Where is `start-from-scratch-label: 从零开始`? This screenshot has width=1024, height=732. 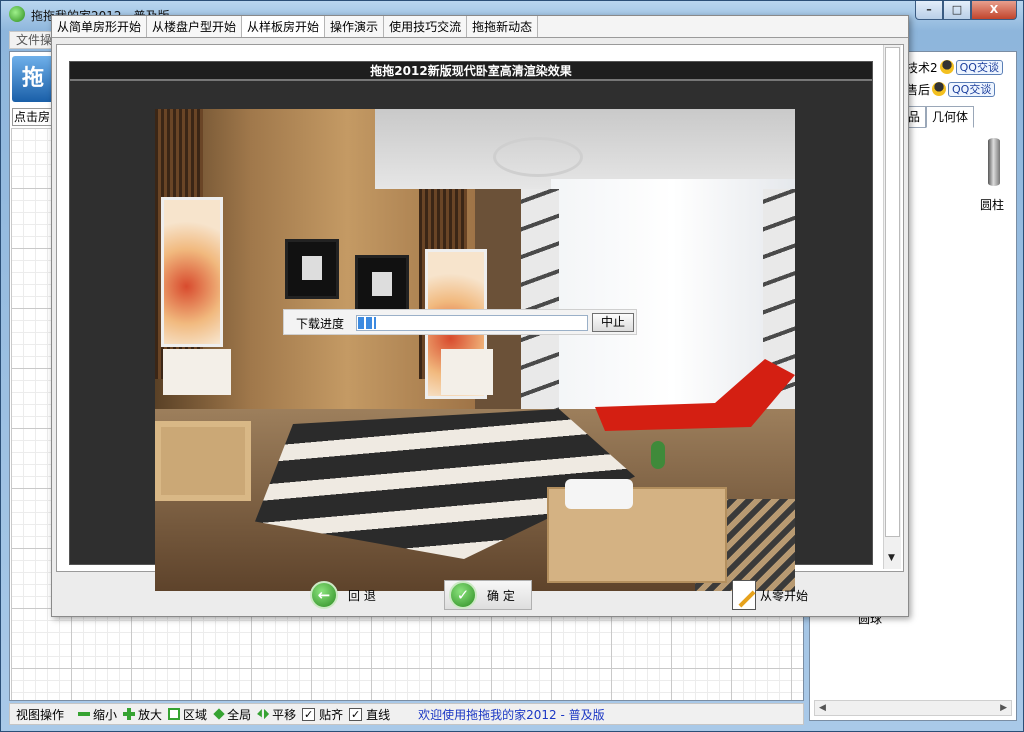 start-from-scratch-label: 从零开始 is located at coordinates (784, 595).